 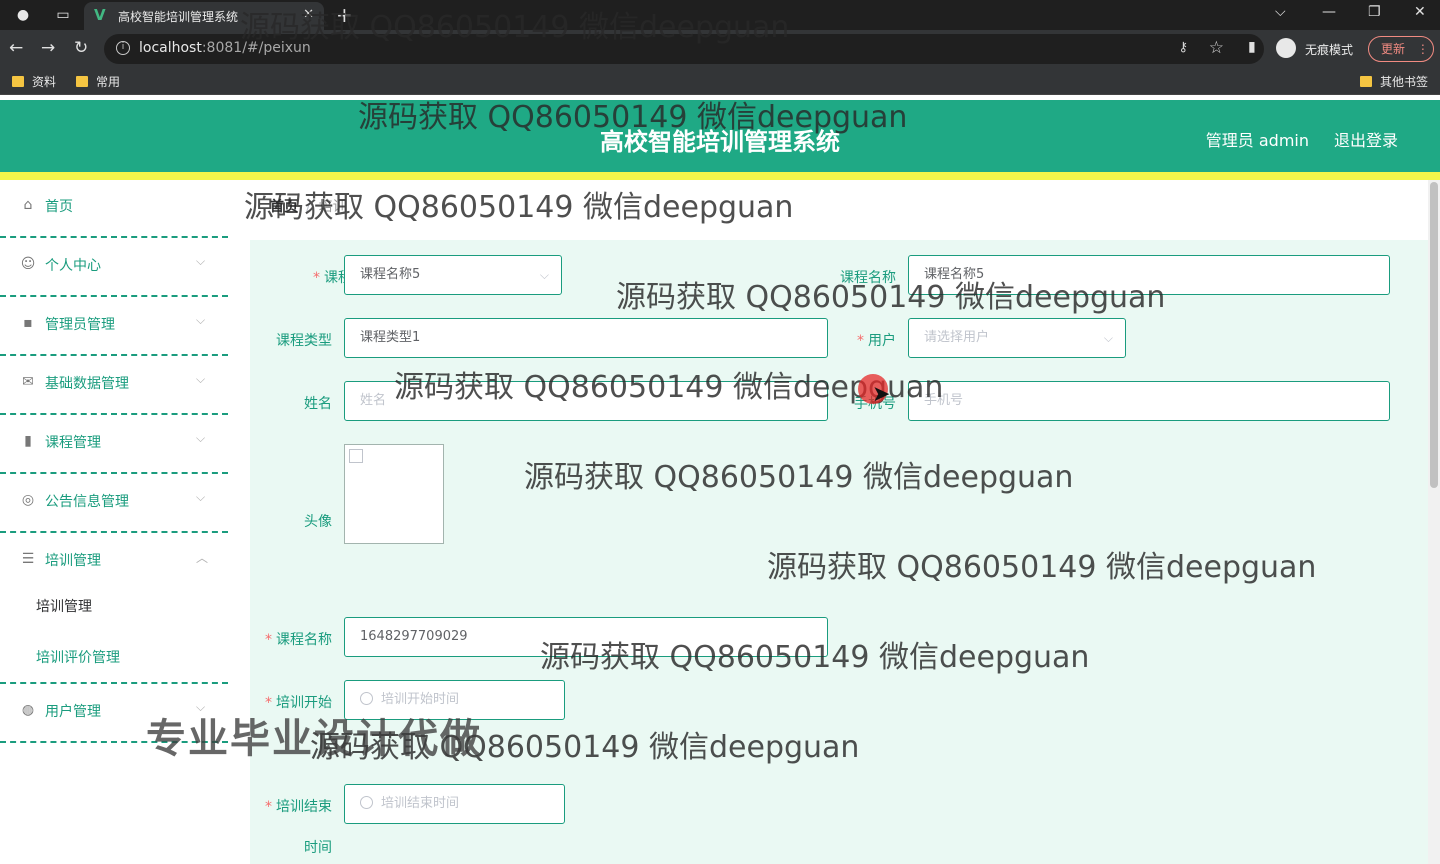 What do you see at coordinates (284, 207) in the screenshot?
I see `breadcrumb-home: 首页` at bounding box center [284, 207].